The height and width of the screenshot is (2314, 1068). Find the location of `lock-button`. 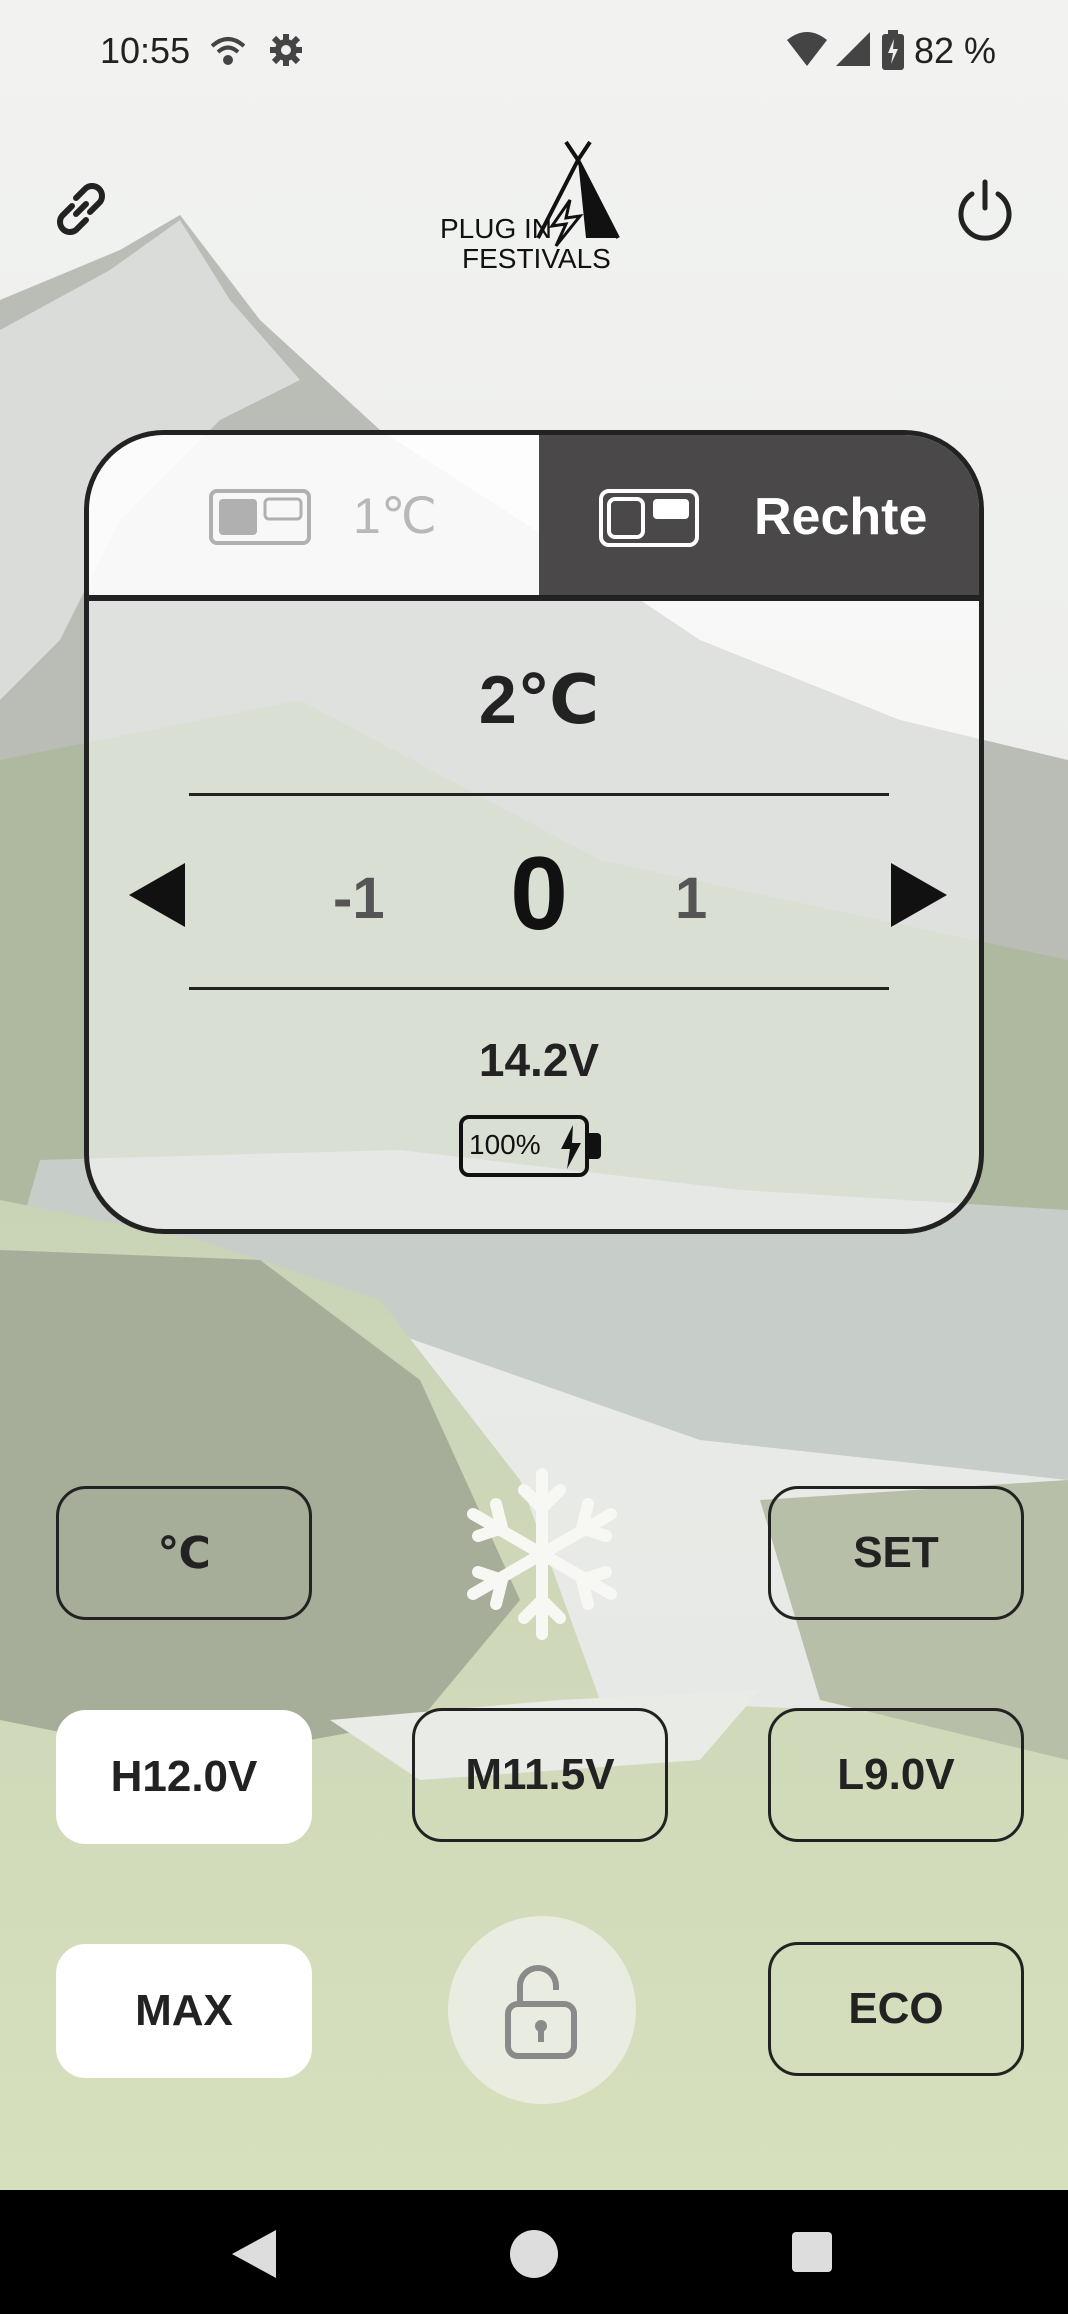

lock-button is located at coordinates (542, 2010).